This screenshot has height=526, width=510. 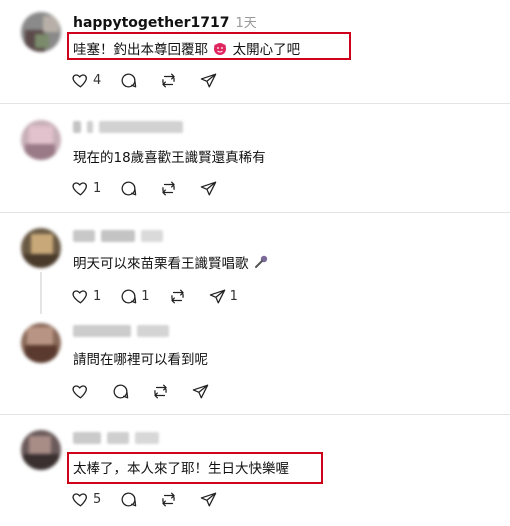 What do you see at coordinates (169, 158) in the screenshot?
I see `comment-text: 現在的18歲喜歡王識賢還真稀有` at bounding box center [169, 158].